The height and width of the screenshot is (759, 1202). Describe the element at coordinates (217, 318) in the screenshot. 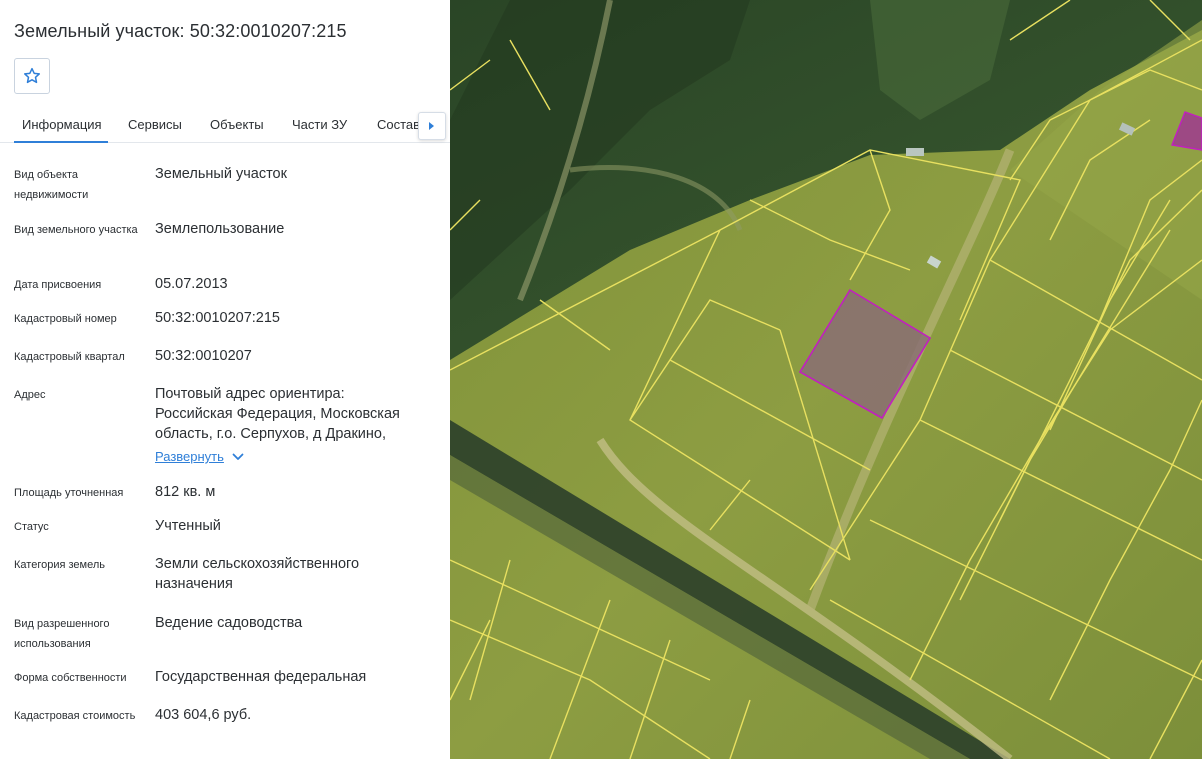

I see `field-value-cadastral-number: 50:32:0010207:215` at that location.